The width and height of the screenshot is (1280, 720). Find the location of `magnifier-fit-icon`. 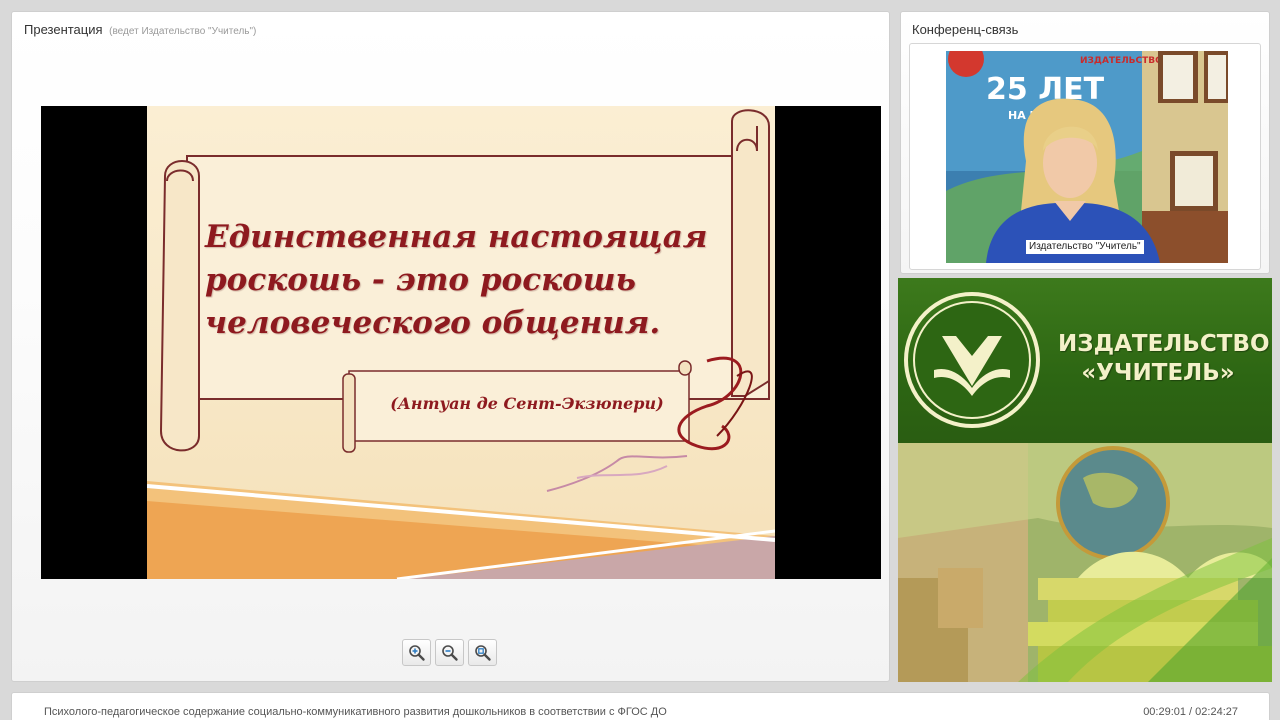

magnifier-fit-icon is located at coordinates (482, 652).